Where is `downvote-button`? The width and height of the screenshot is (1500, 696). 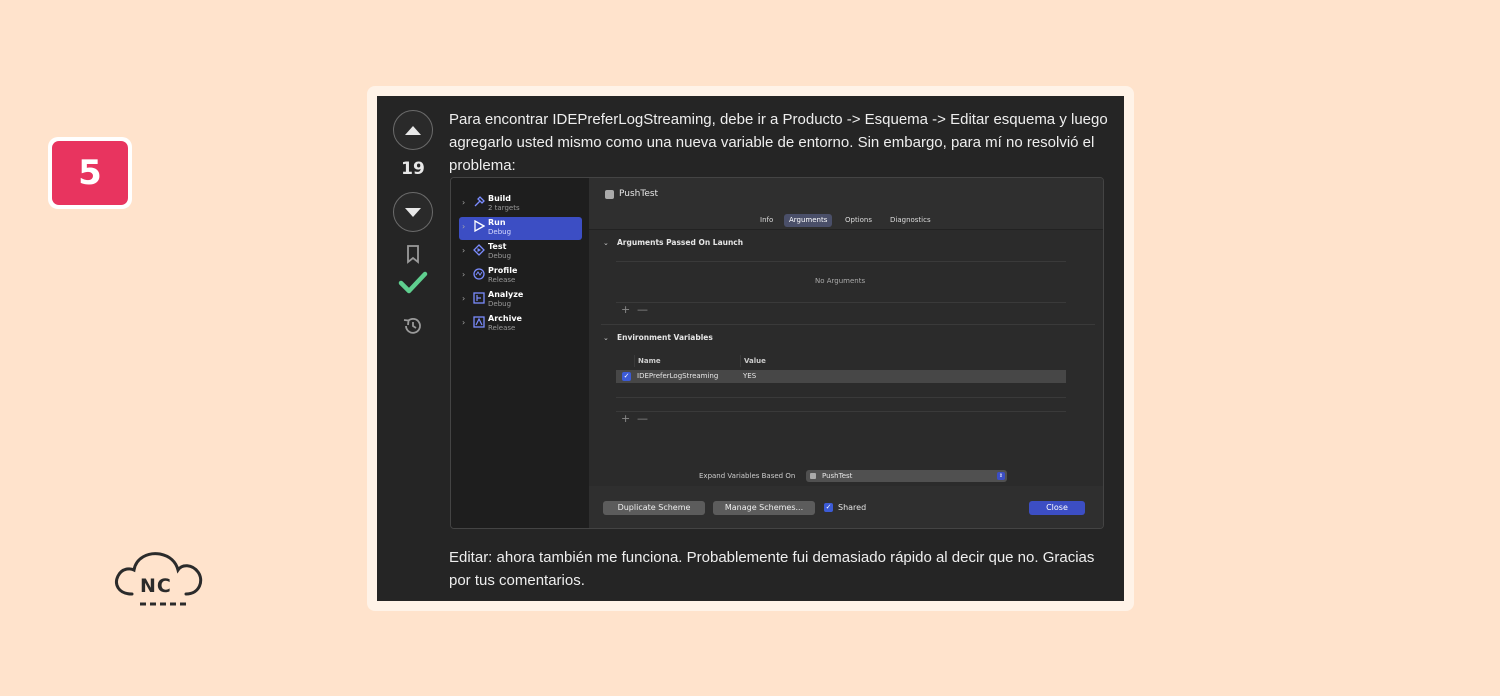 downvote-button is located at coordinates (413, 212).